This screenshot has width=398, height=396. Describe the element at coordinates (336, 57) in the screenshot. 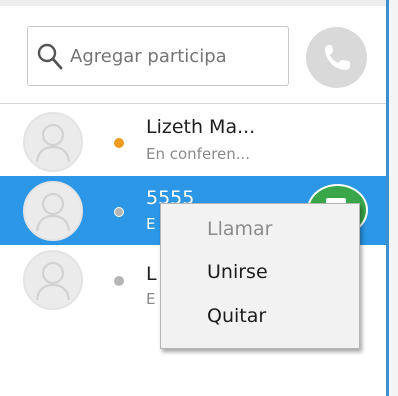

I see `call-button` at that location.